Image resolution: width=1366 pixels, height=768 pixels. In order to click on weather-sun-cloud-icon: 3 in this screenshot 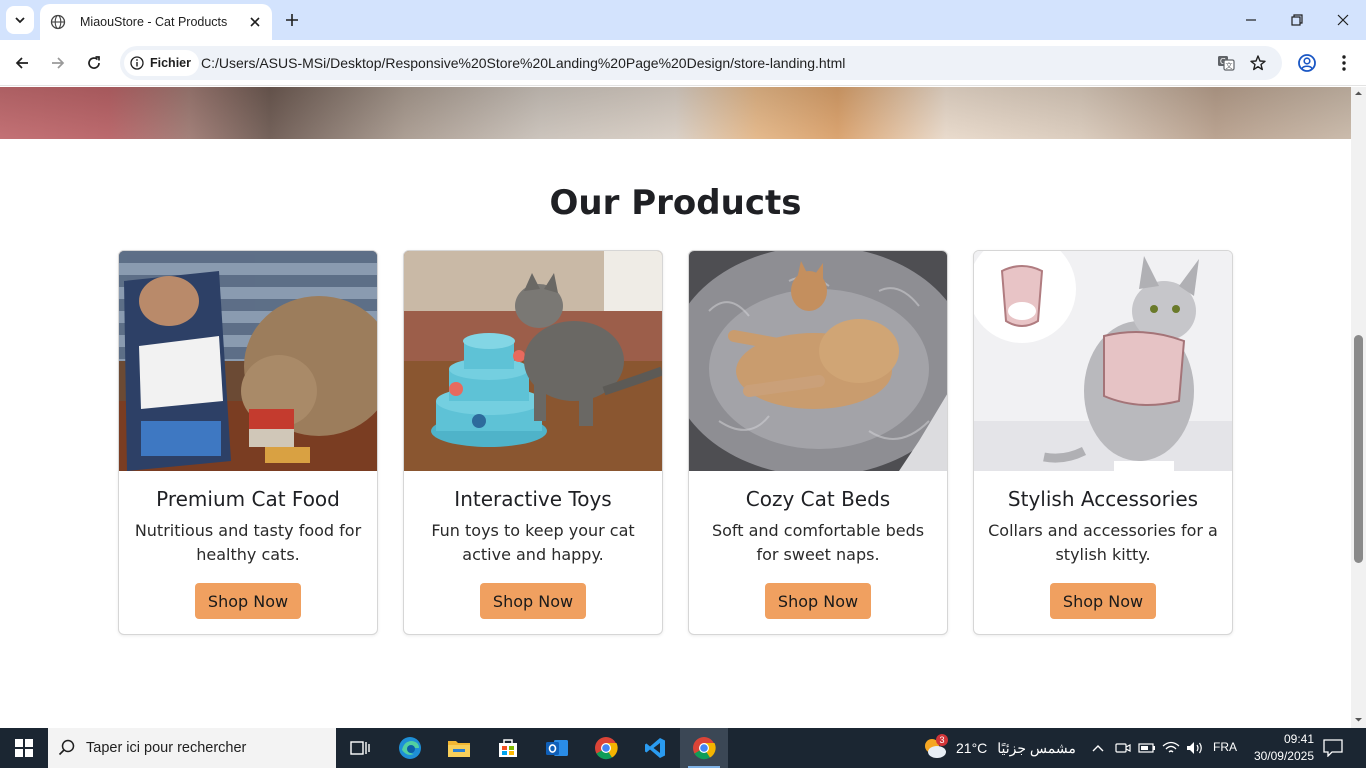, I will do `click(935, 747)`.